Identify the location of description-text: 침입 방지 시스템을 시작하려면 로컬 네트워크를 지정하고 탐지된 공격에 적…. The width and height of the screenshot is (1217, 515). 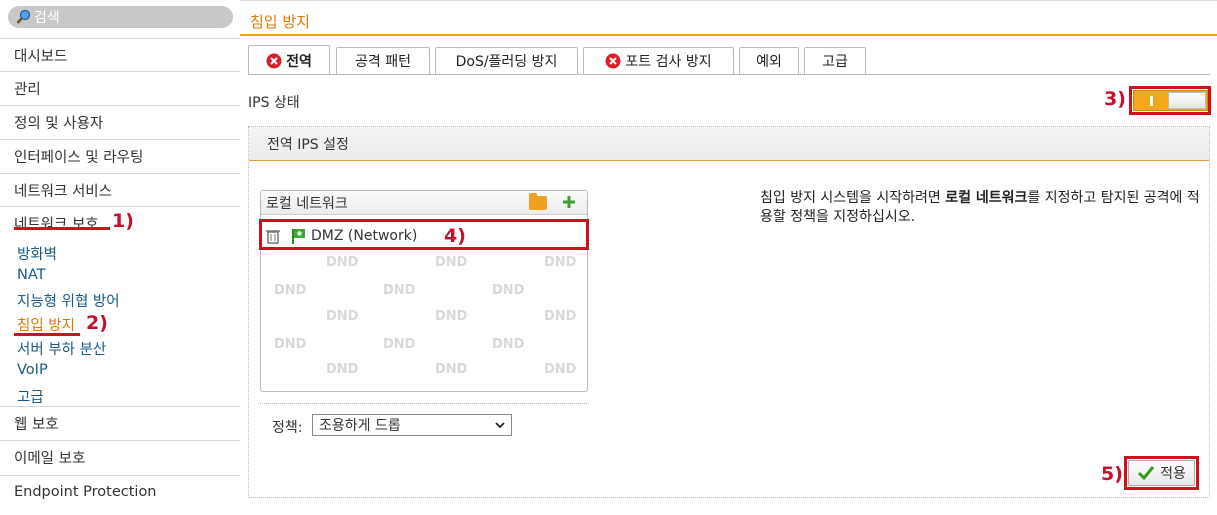
(980, 207).